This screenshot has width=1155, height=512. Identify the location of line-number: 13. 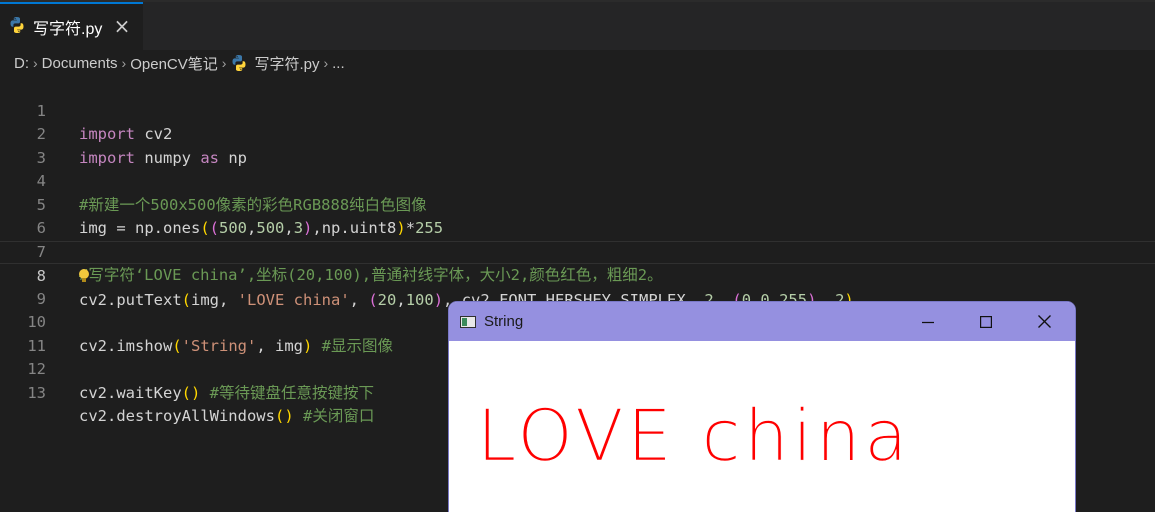
(36, 392).